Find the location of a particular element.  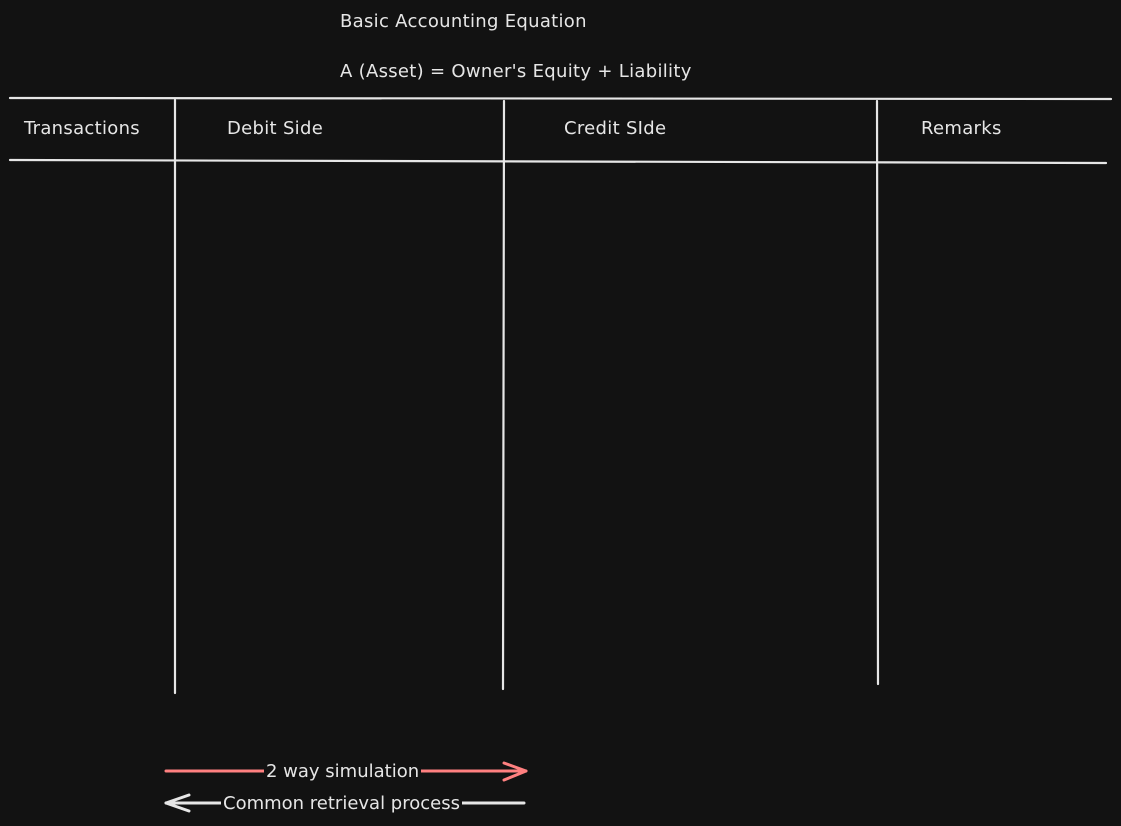

legend-label-two-way-simulation: 2 way simulation is located at coordinates (343, 772).